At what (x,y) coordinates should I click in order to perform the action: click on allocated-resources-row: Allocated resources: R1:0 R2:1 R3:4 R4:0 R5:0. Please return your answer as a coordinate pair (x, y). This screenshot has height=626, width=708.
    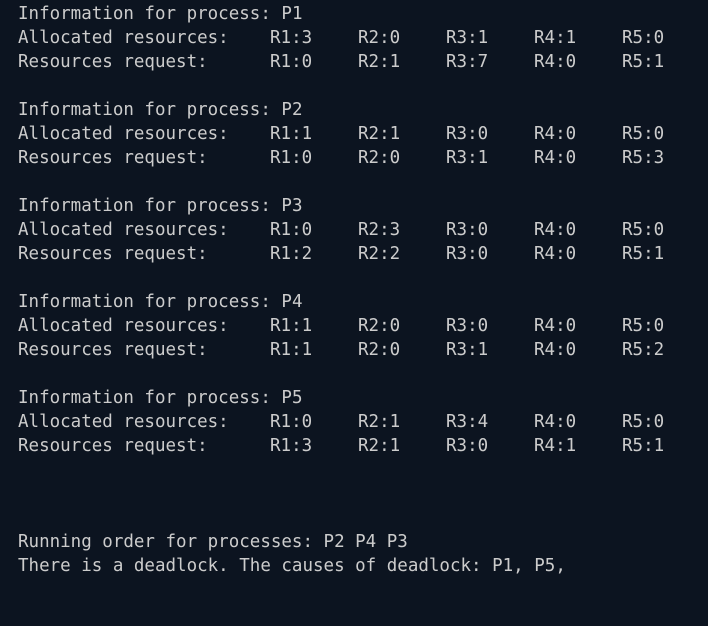
    Looking at the image, I should click on (354, 422).